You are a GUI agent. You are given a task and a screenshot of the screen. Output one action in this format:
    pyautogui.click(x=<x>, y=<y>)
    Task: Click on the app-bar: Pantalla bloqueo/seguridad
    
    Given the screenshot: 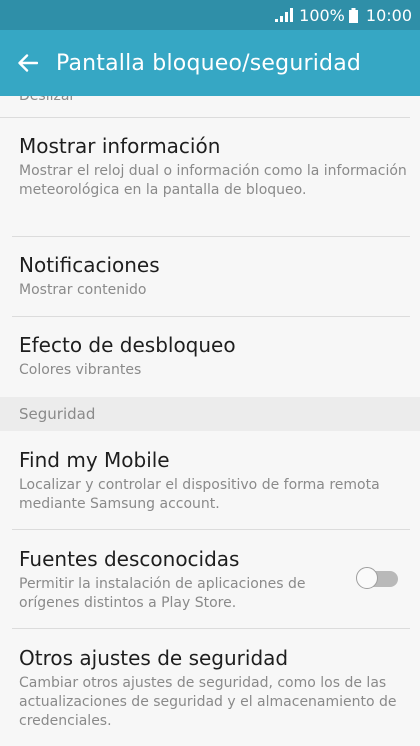 What is the action you would take?
    pyautogui.click(x=210, y=63)
    